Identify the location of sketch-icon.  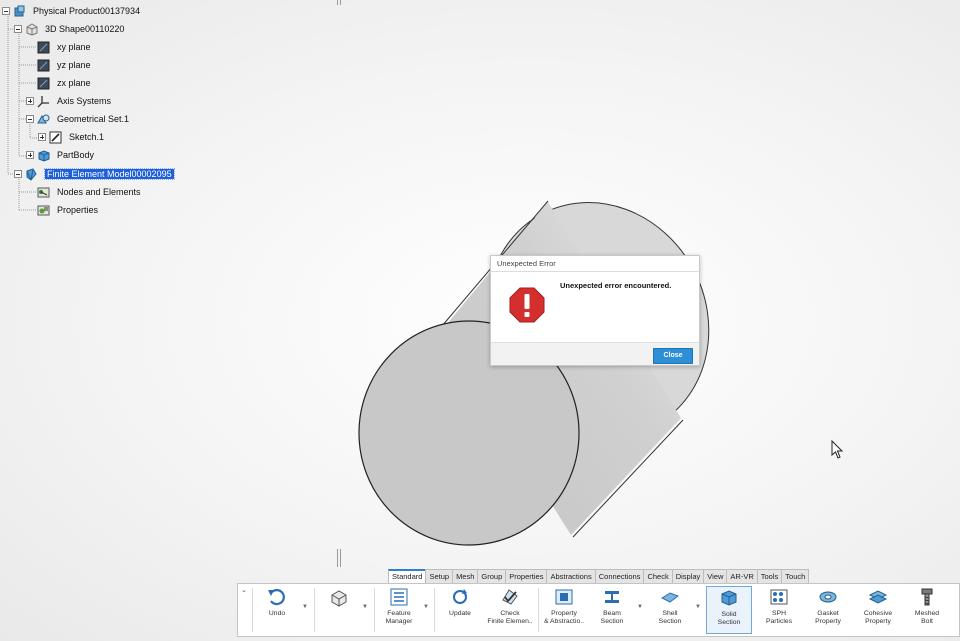
(55, 137).